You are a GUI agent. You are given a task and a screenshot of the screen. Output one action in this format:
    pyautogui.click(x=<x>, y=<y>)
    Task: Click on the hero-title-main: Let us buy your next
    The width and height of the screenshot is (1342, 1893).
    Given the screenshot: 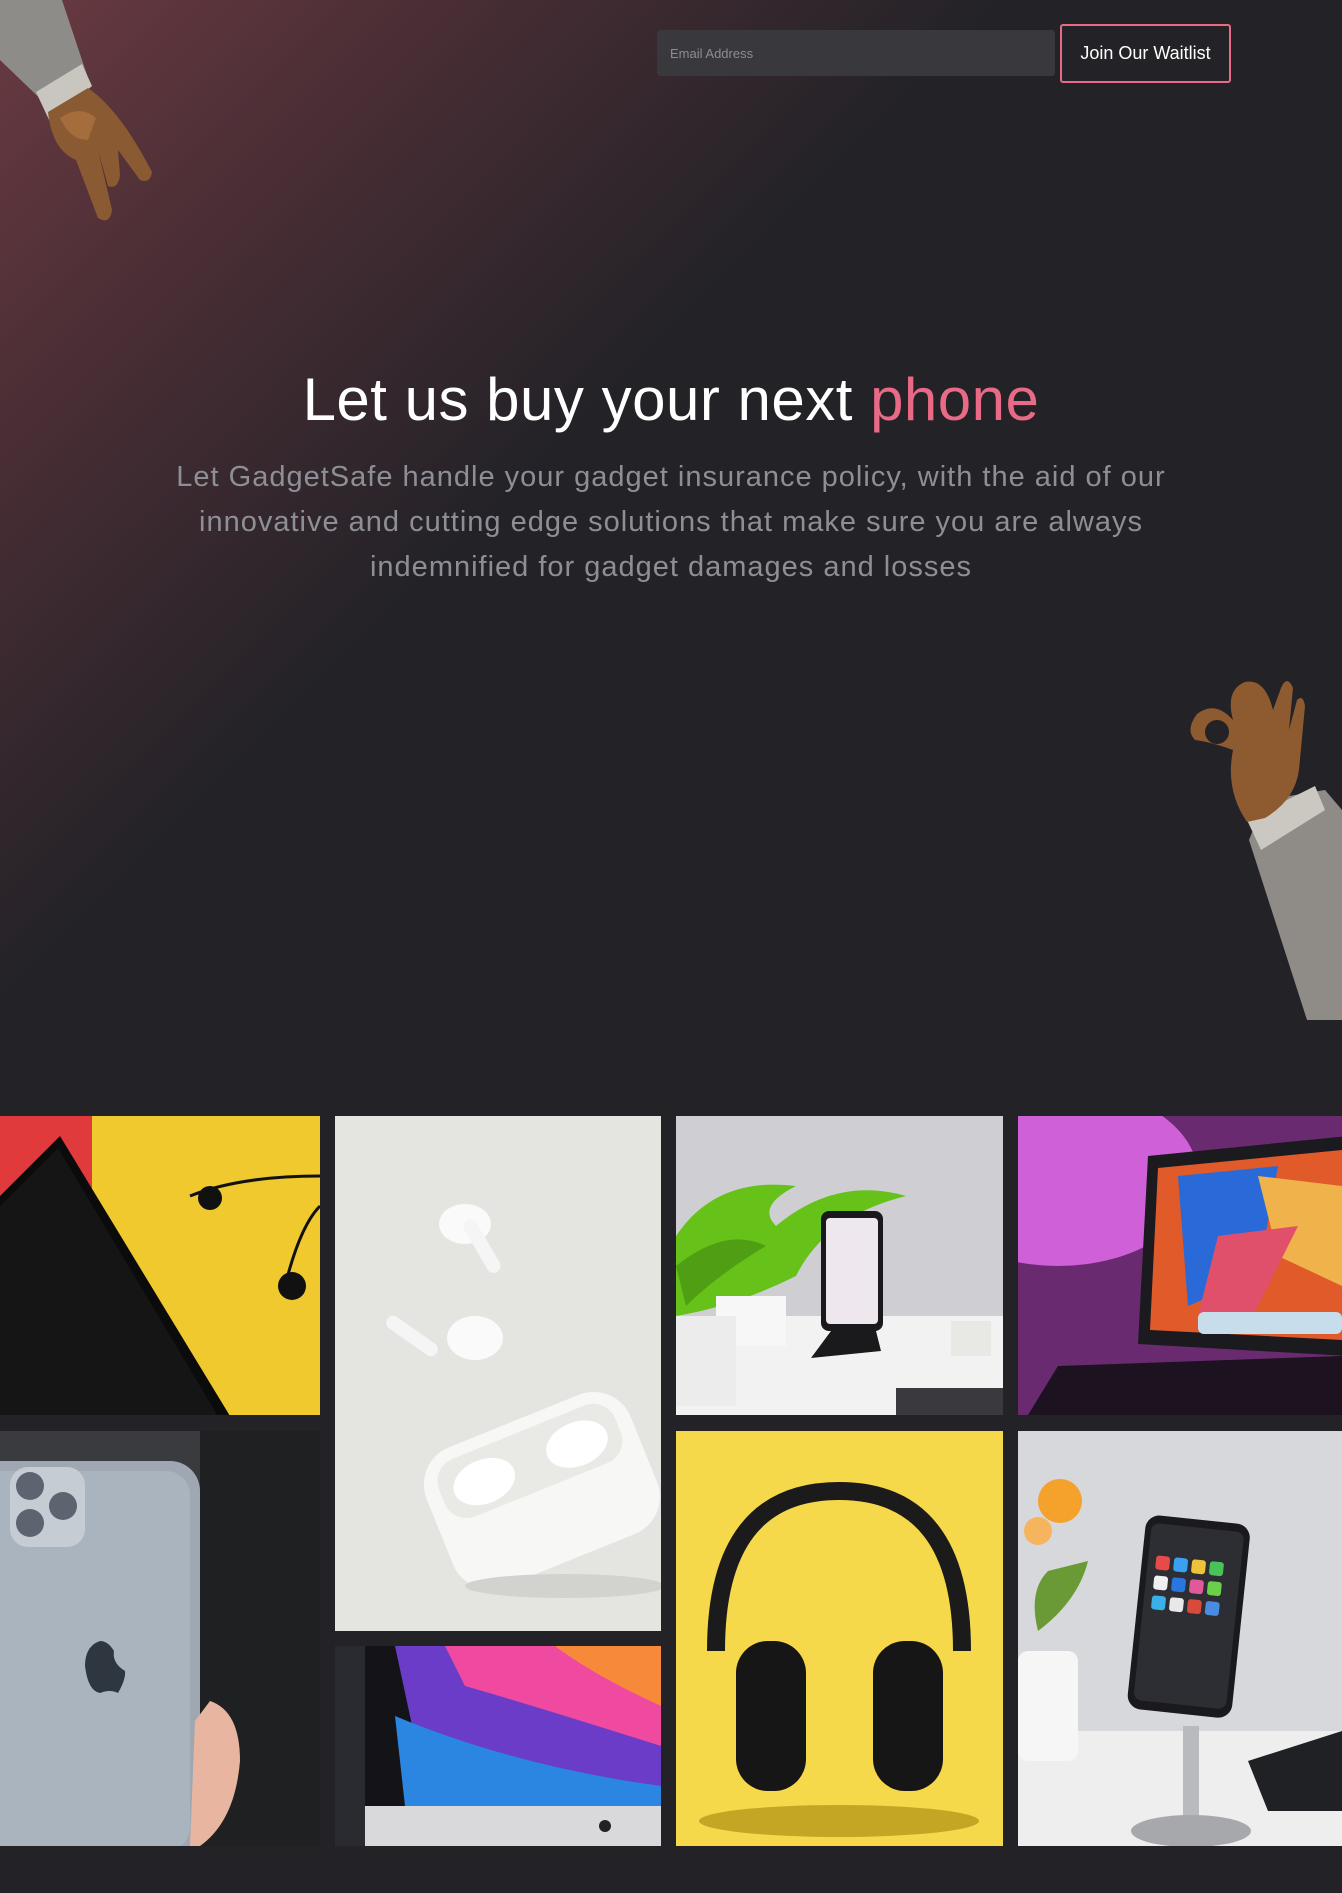 What is the action you would take?
    pyautogui.click(x=586, y=399)
    